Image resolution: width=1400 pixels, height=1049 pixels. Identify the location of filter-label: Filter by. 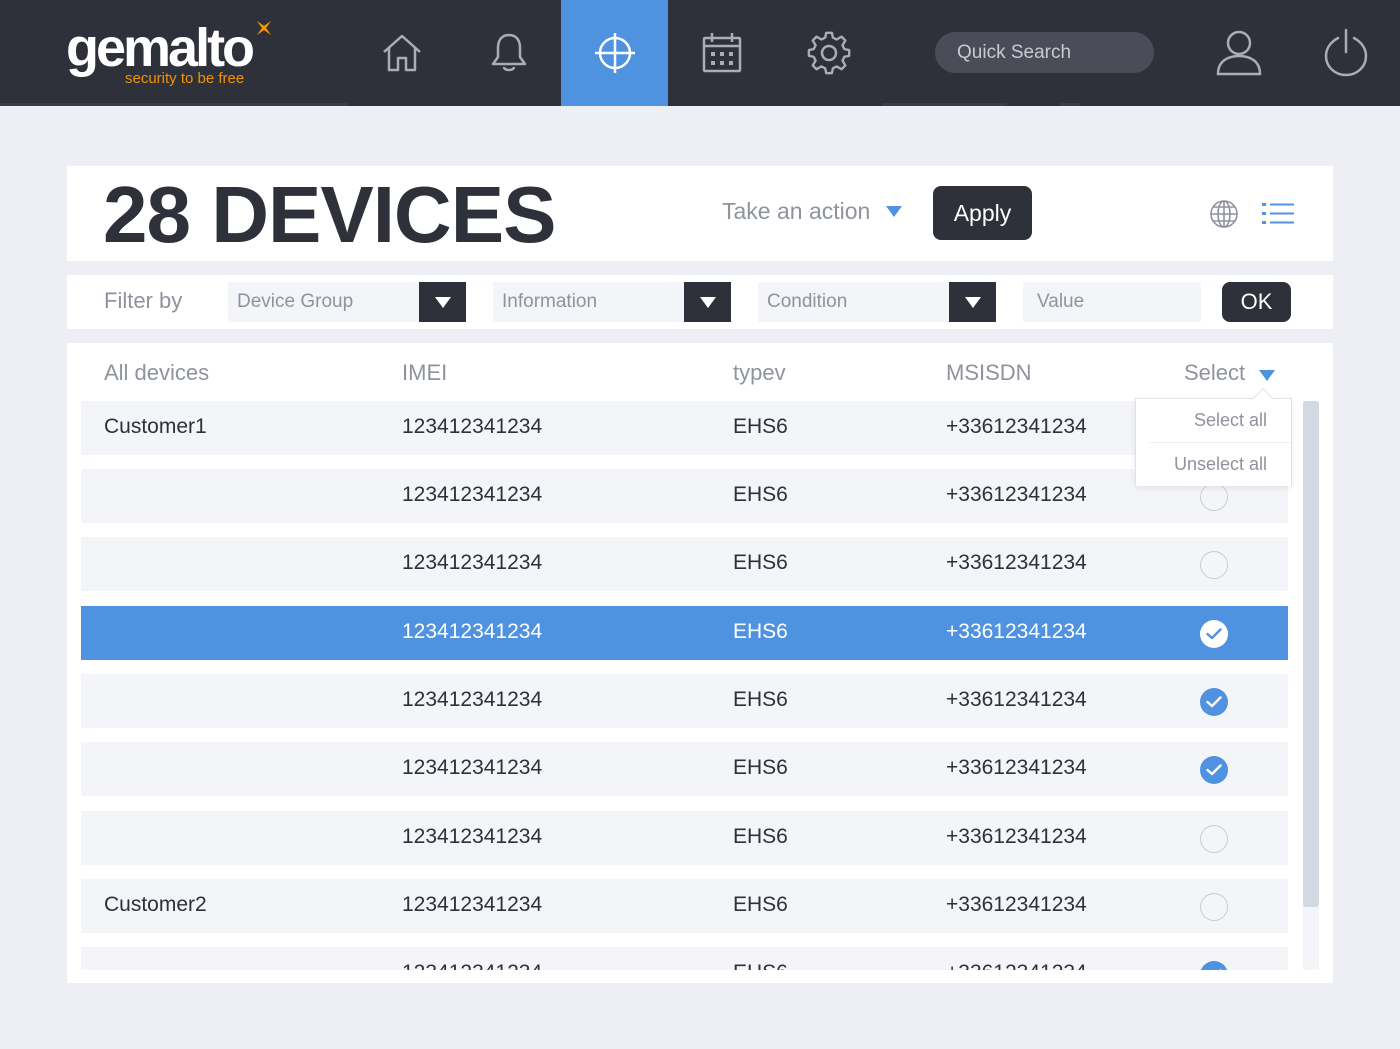
(143, 300).